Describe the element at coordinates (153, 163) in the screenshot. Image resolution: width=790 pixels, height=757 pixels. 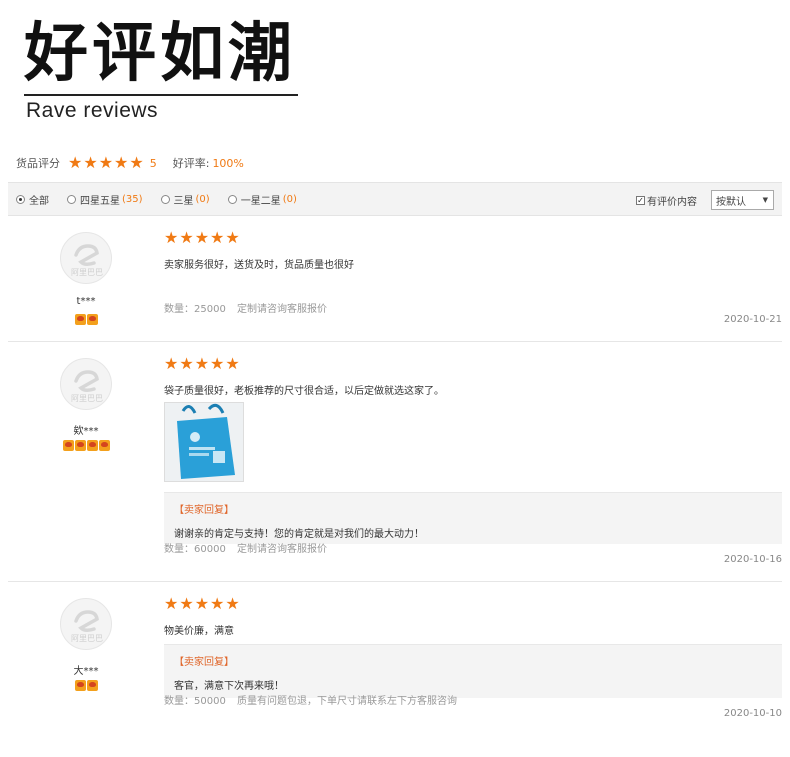
I see `goods-rating-value: 5` at that location.